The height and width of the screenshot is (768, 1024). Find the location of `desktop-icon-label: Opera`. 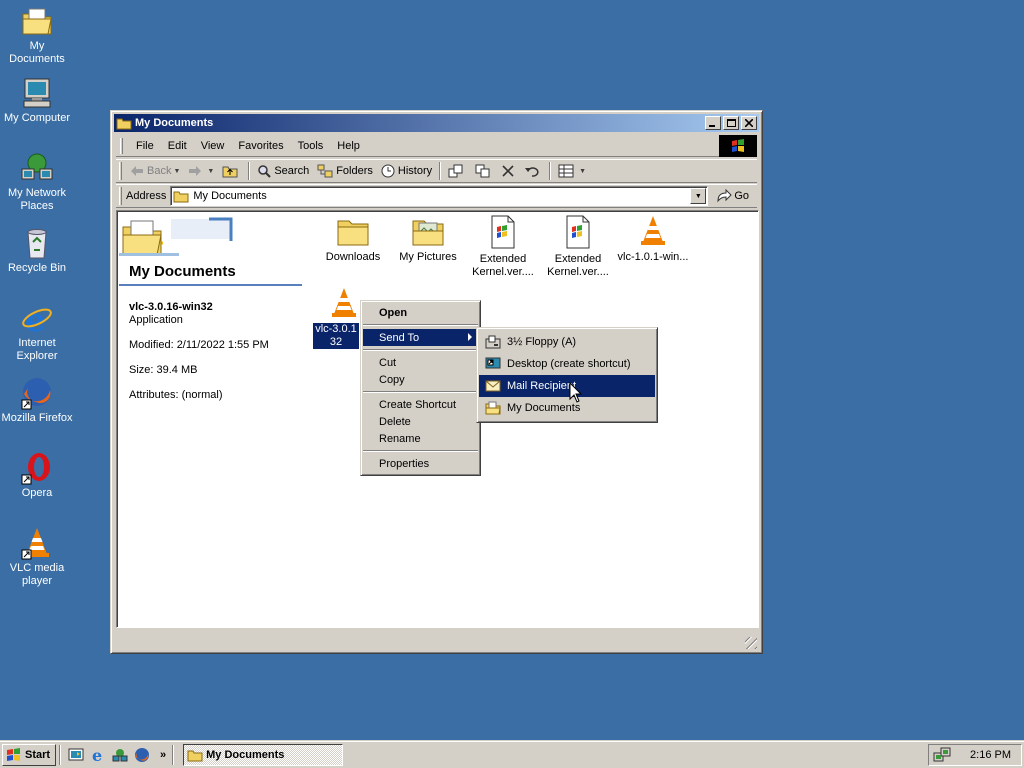

desktop-icon-label: Opera is located at coordinates (37, 493).